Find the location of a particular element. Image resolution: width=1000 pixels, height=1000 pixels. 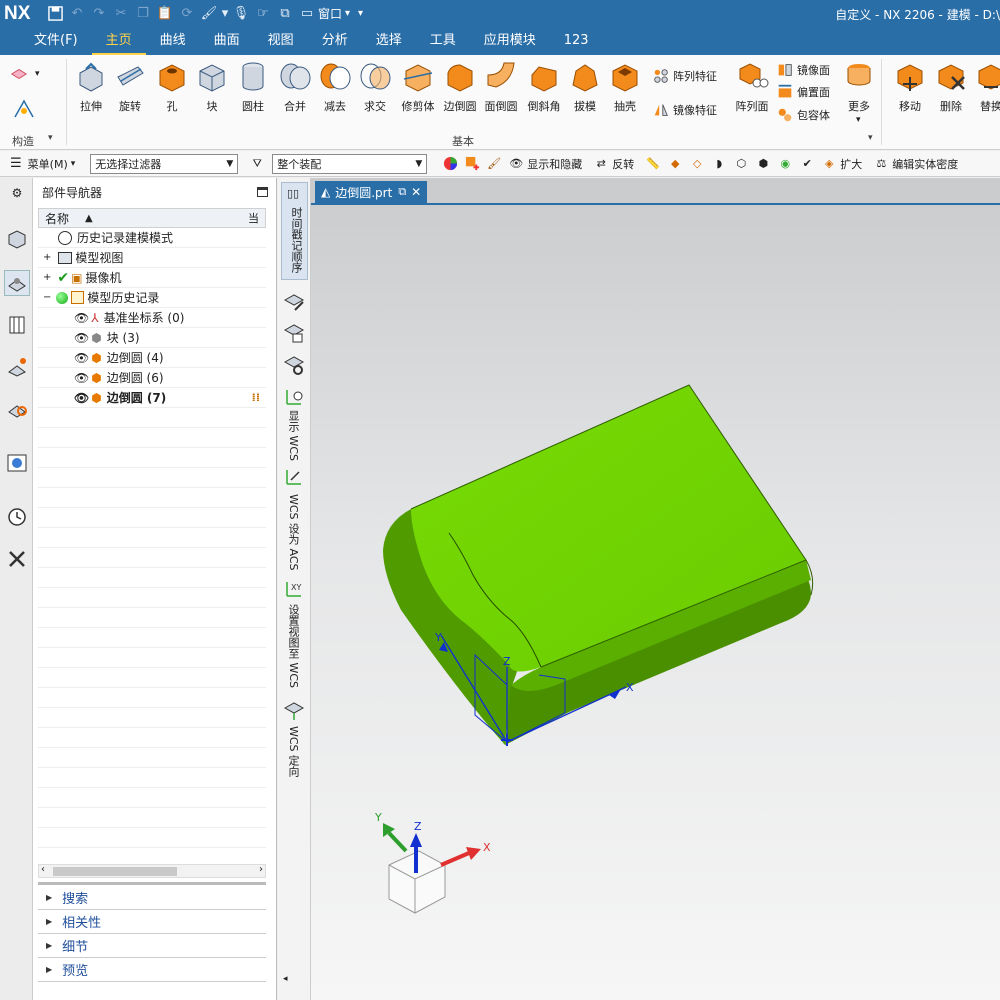

wcs-orient-icon is located at coordinates (294, 712).